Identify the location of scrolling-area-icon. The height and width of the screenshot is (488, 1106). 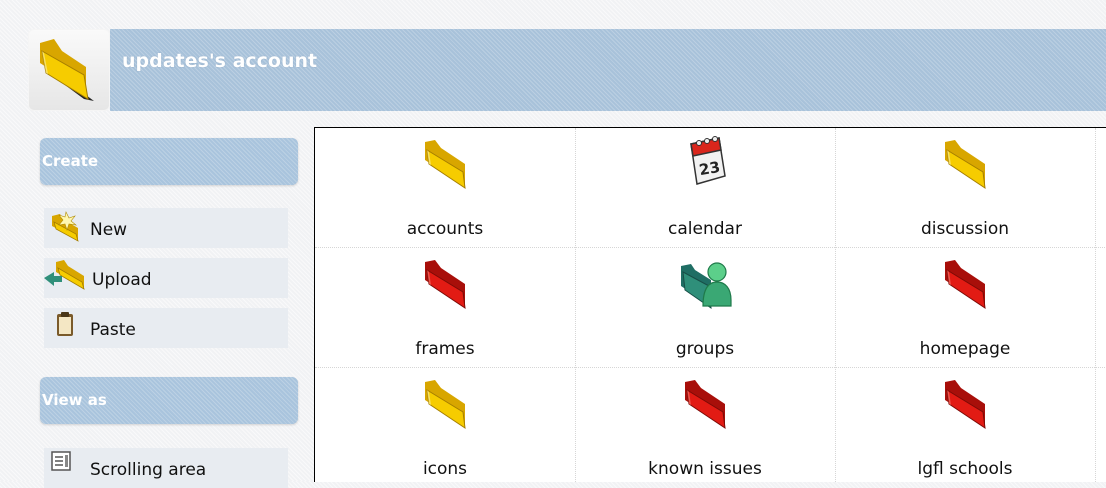
(61, 461).